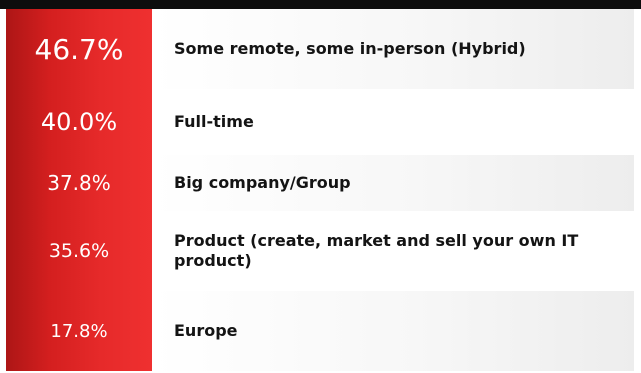  Describe the element at coordinates (79, 183) in the screenshot. I see `percentage-value: 37.8%` at that location.